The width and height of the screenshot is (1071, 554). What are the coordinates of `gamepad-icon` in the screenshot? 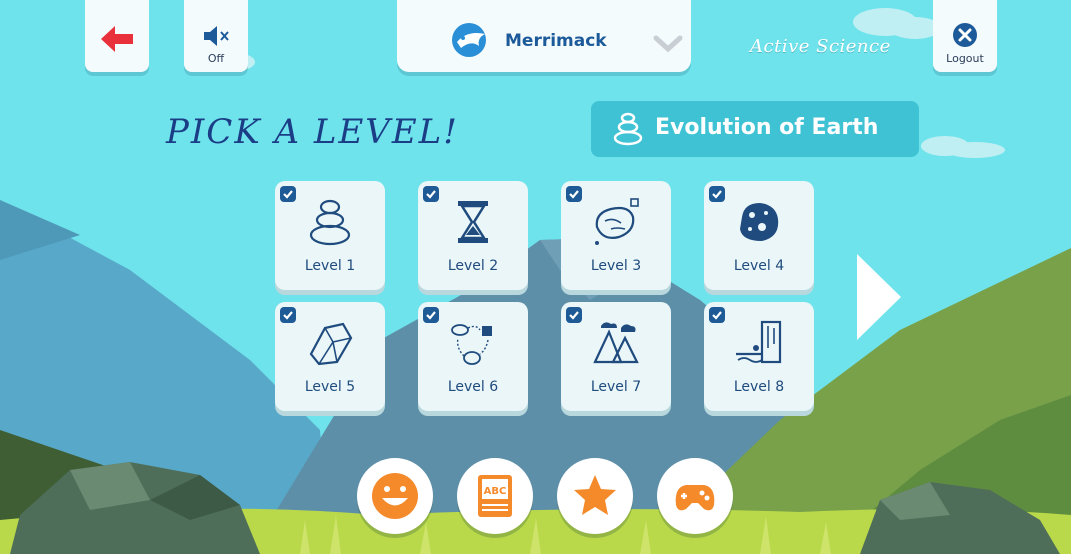 It's located at (695, 498).